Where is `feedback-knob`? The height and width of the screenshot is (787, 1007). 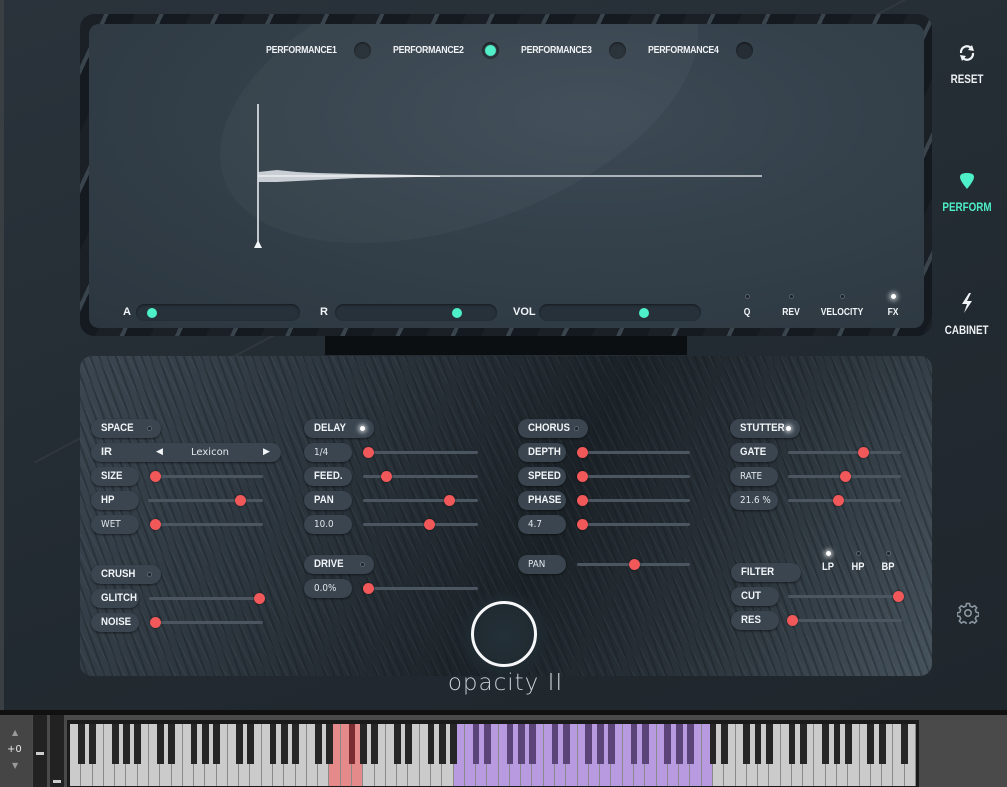
feedback-knob is located at coordinates (386, 476).